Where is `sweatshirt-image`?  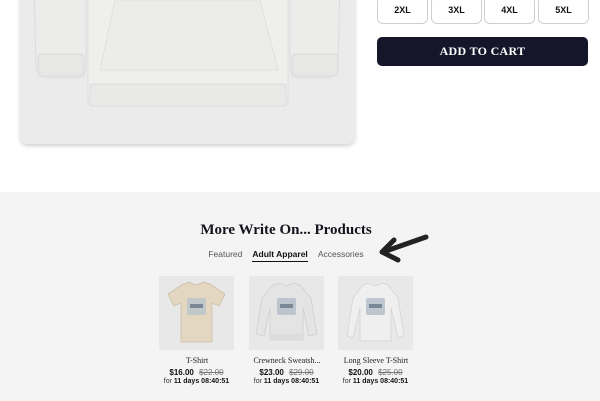
sweatshirt-image is located at coordinates (187, 53).